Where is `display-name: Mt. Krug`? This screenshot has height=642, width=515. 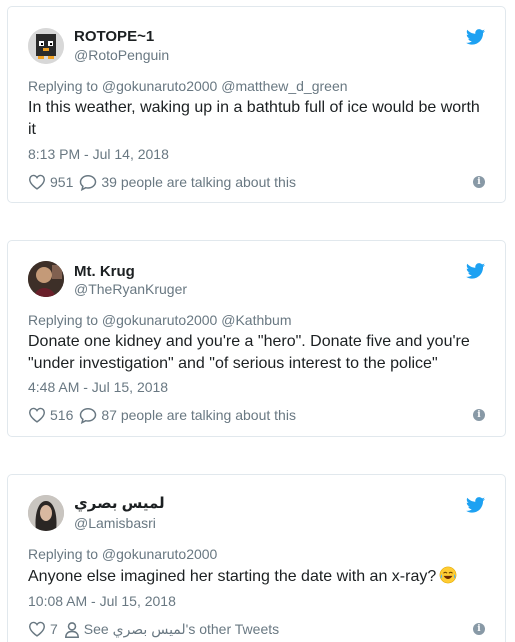 display-name: Mt. Krug is located at coordinates (104, 271).